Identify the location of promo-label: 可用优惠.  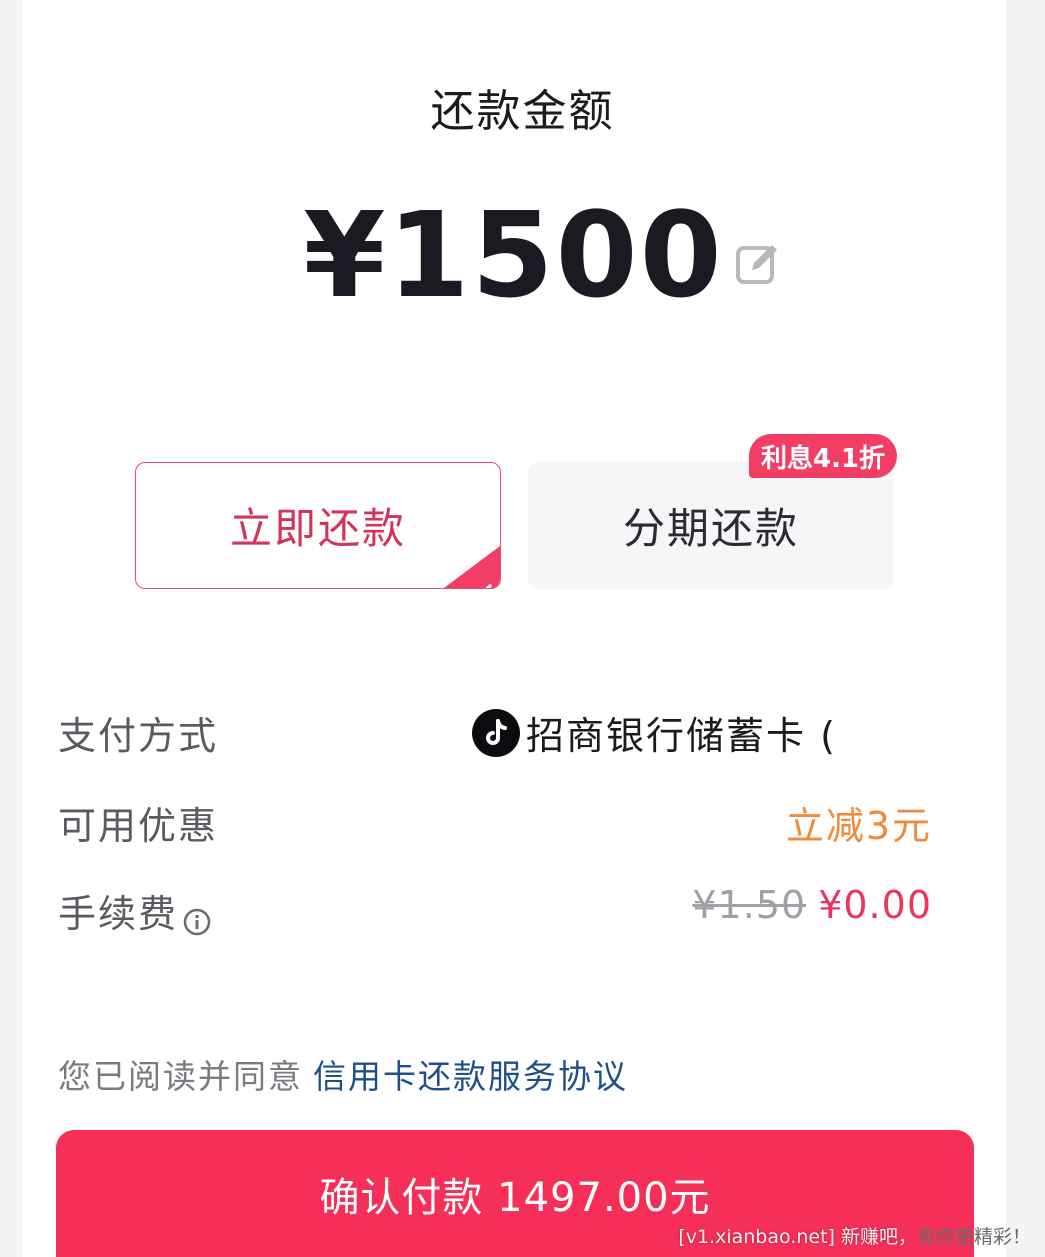
(138, 826).